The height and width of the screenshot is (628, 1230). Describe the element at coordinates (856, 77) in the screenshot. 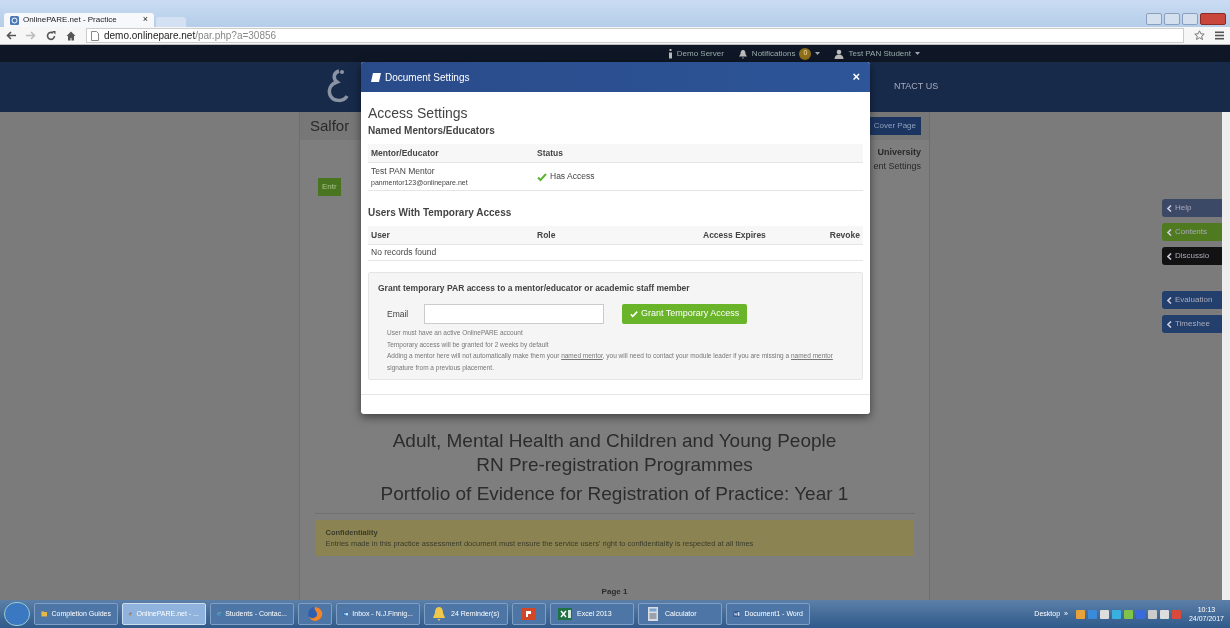

I see `modal-close-button: ×` at that location.